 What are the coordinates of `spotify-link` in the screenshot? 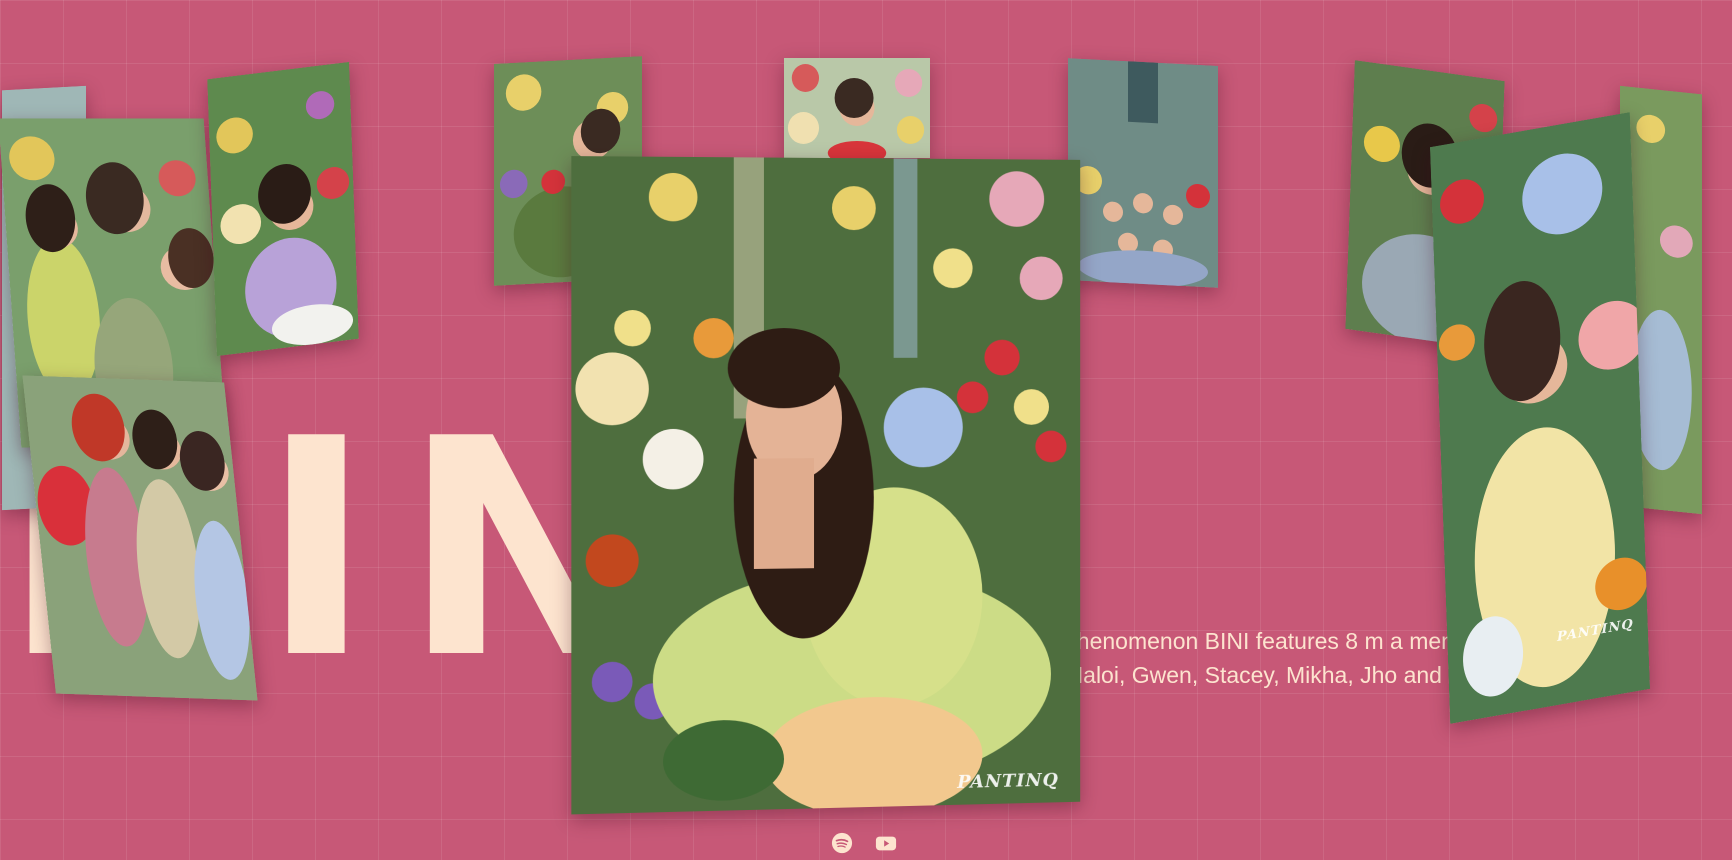 It's located at (842, 843).